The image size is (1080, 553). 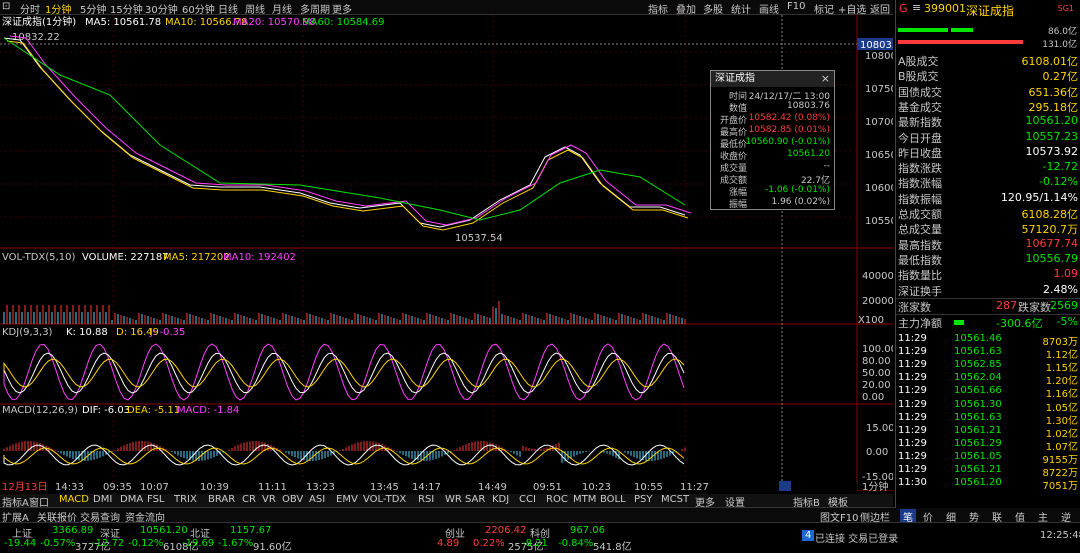 What do you see at coordinates (315, 8) in the screenshot?
I see `period-tab-9: 多周期` at bounding box center [315, 8].